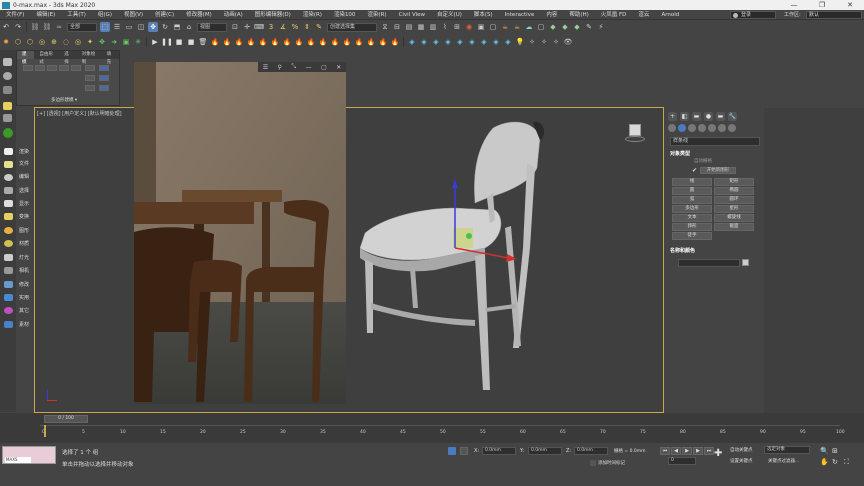 Image resolution: width=864 pixels, height=486 pixels. Describe the element at coordinates (553, 27) in the screenshot. I see `tool-a-icon: ◆` at that location.